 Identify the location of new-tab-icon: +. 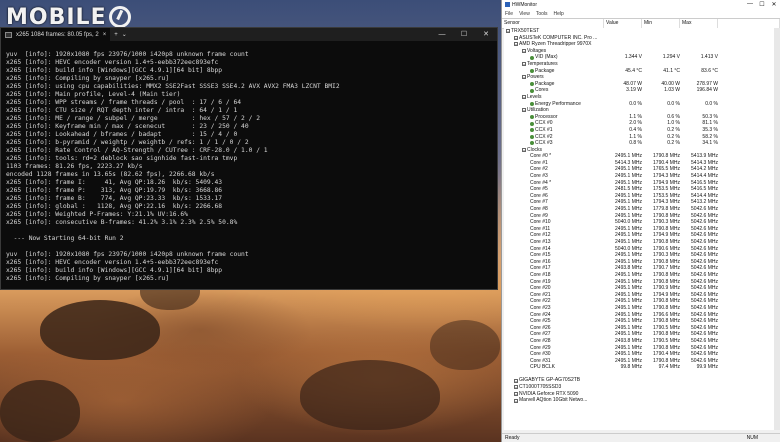
(116, 35).